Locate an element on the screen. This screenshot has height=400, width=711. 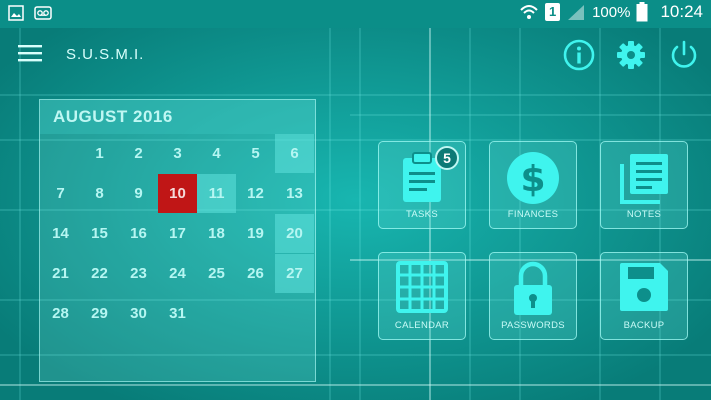
calendar-day: 25 is located at coordinates (216, 273).